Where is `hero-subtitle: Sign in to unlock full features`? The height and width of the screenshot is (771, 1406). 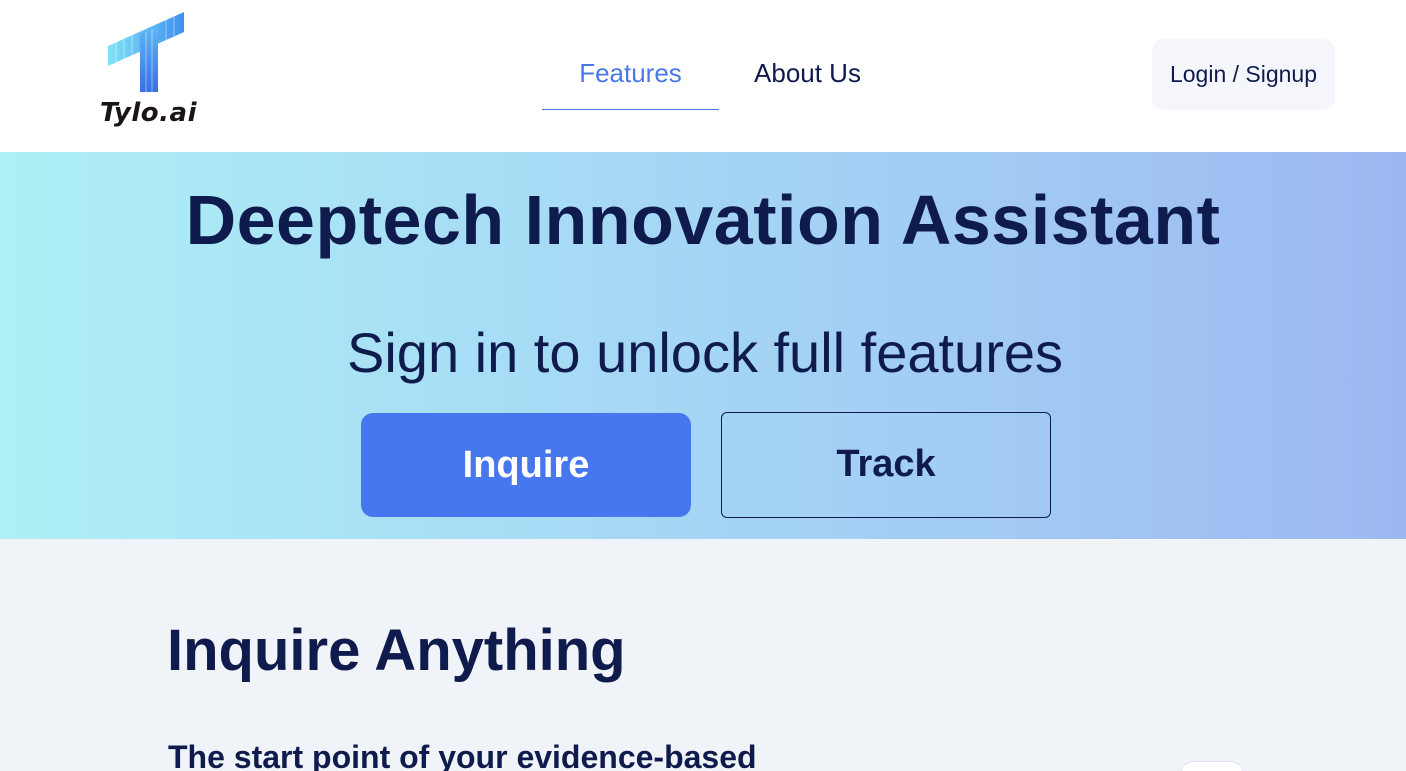
hero-subtitle: Sign in to unlock full features is located at coordinates (705, 352).